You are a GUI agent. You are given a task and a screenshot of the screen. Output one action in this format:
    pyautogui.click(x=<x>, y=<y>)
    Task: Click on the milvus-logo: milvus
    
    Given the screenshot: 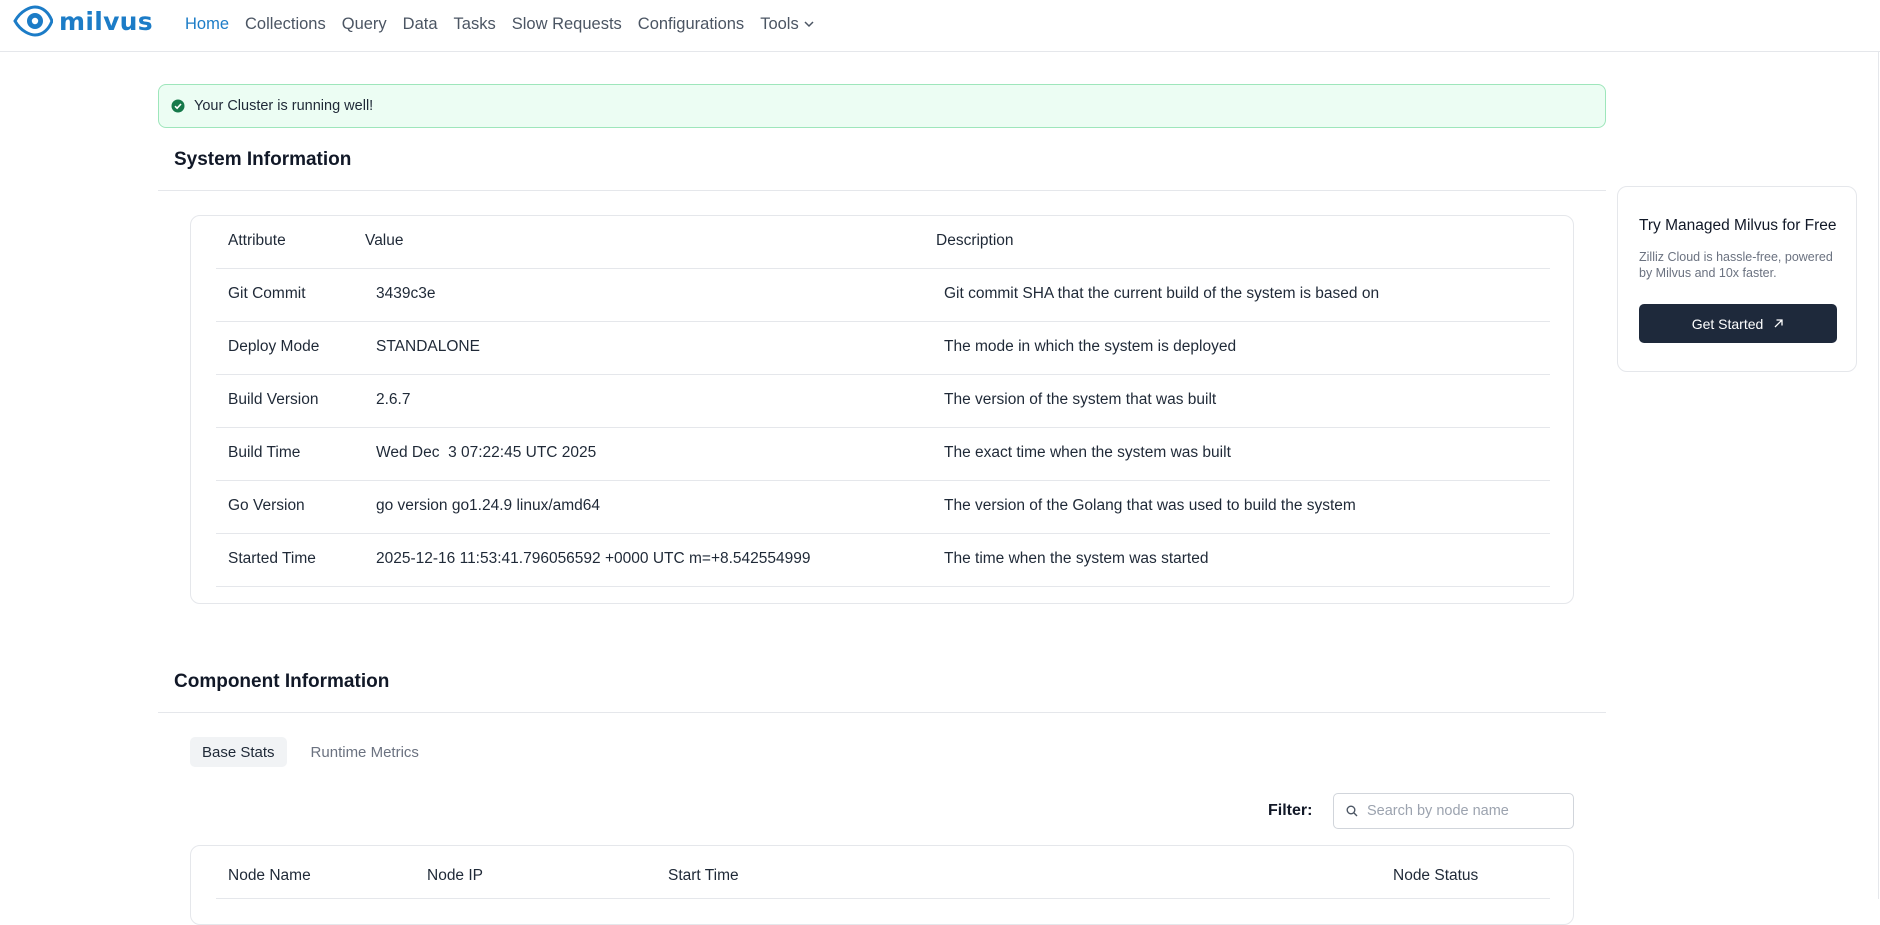 What is the action you would take?
    pyautogui.click(x=83, y=21)
    